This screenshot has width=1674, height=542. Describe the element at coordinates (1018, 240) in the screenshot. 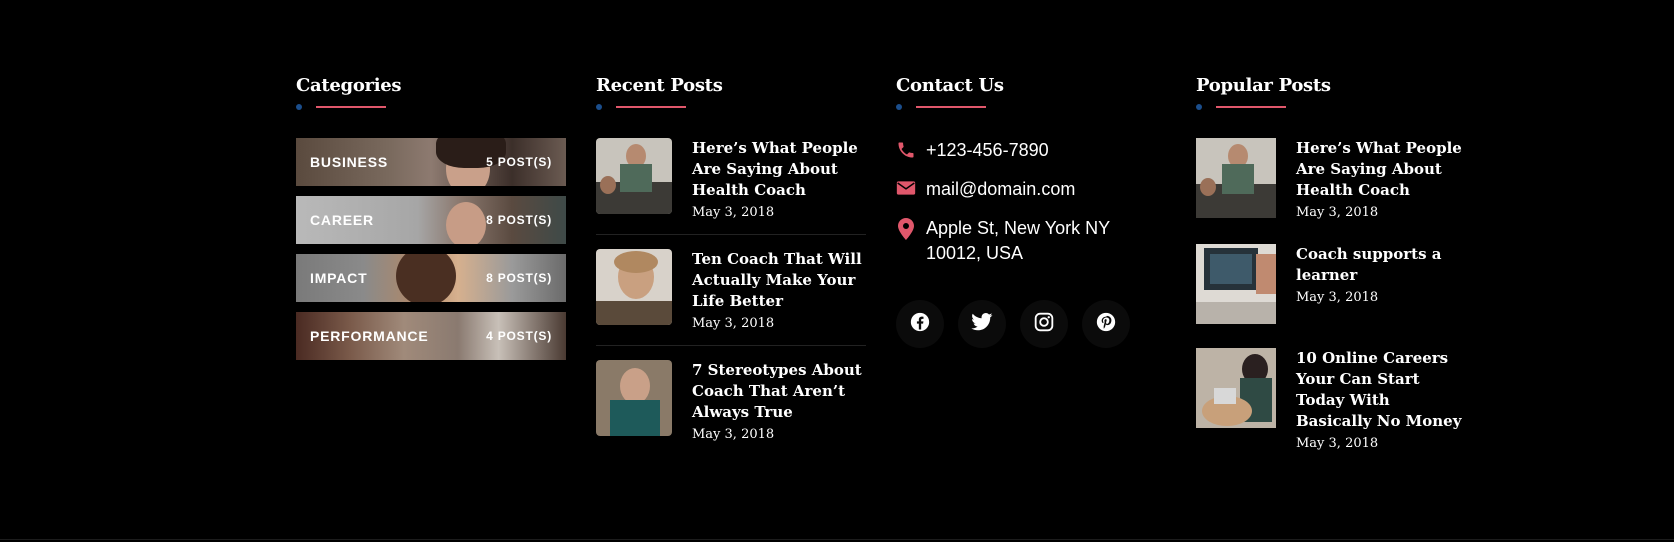

I see `address-text: Apple St, New York NY 10012, USA` at that location.